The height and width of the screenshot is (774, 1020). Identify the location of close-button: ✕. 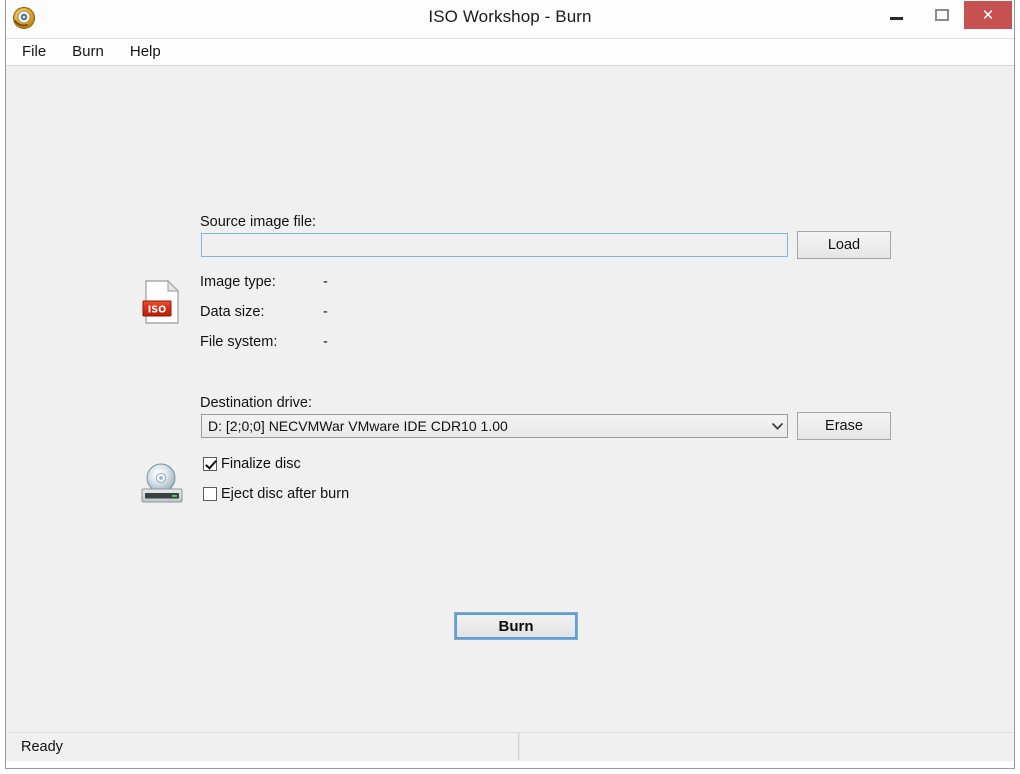
(988, 15).